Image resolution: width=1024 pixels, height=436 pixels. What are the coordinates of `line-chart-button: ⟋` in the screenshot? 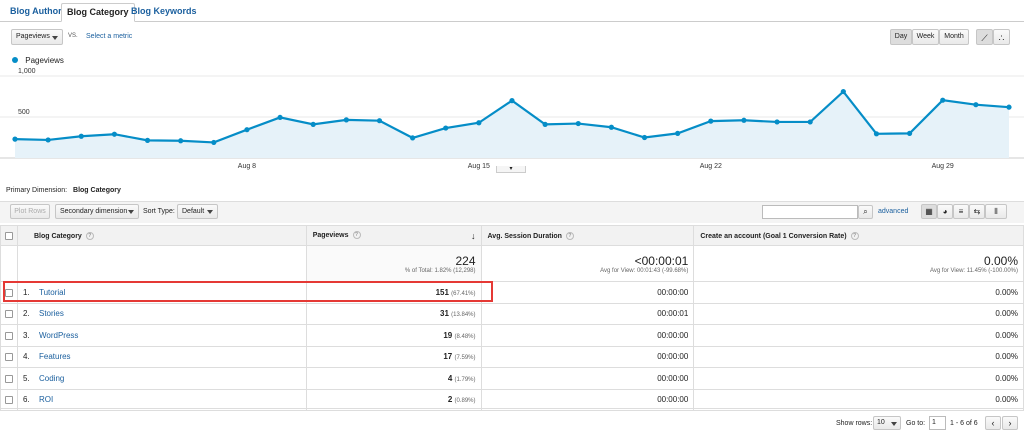 It's located at (984, 37).